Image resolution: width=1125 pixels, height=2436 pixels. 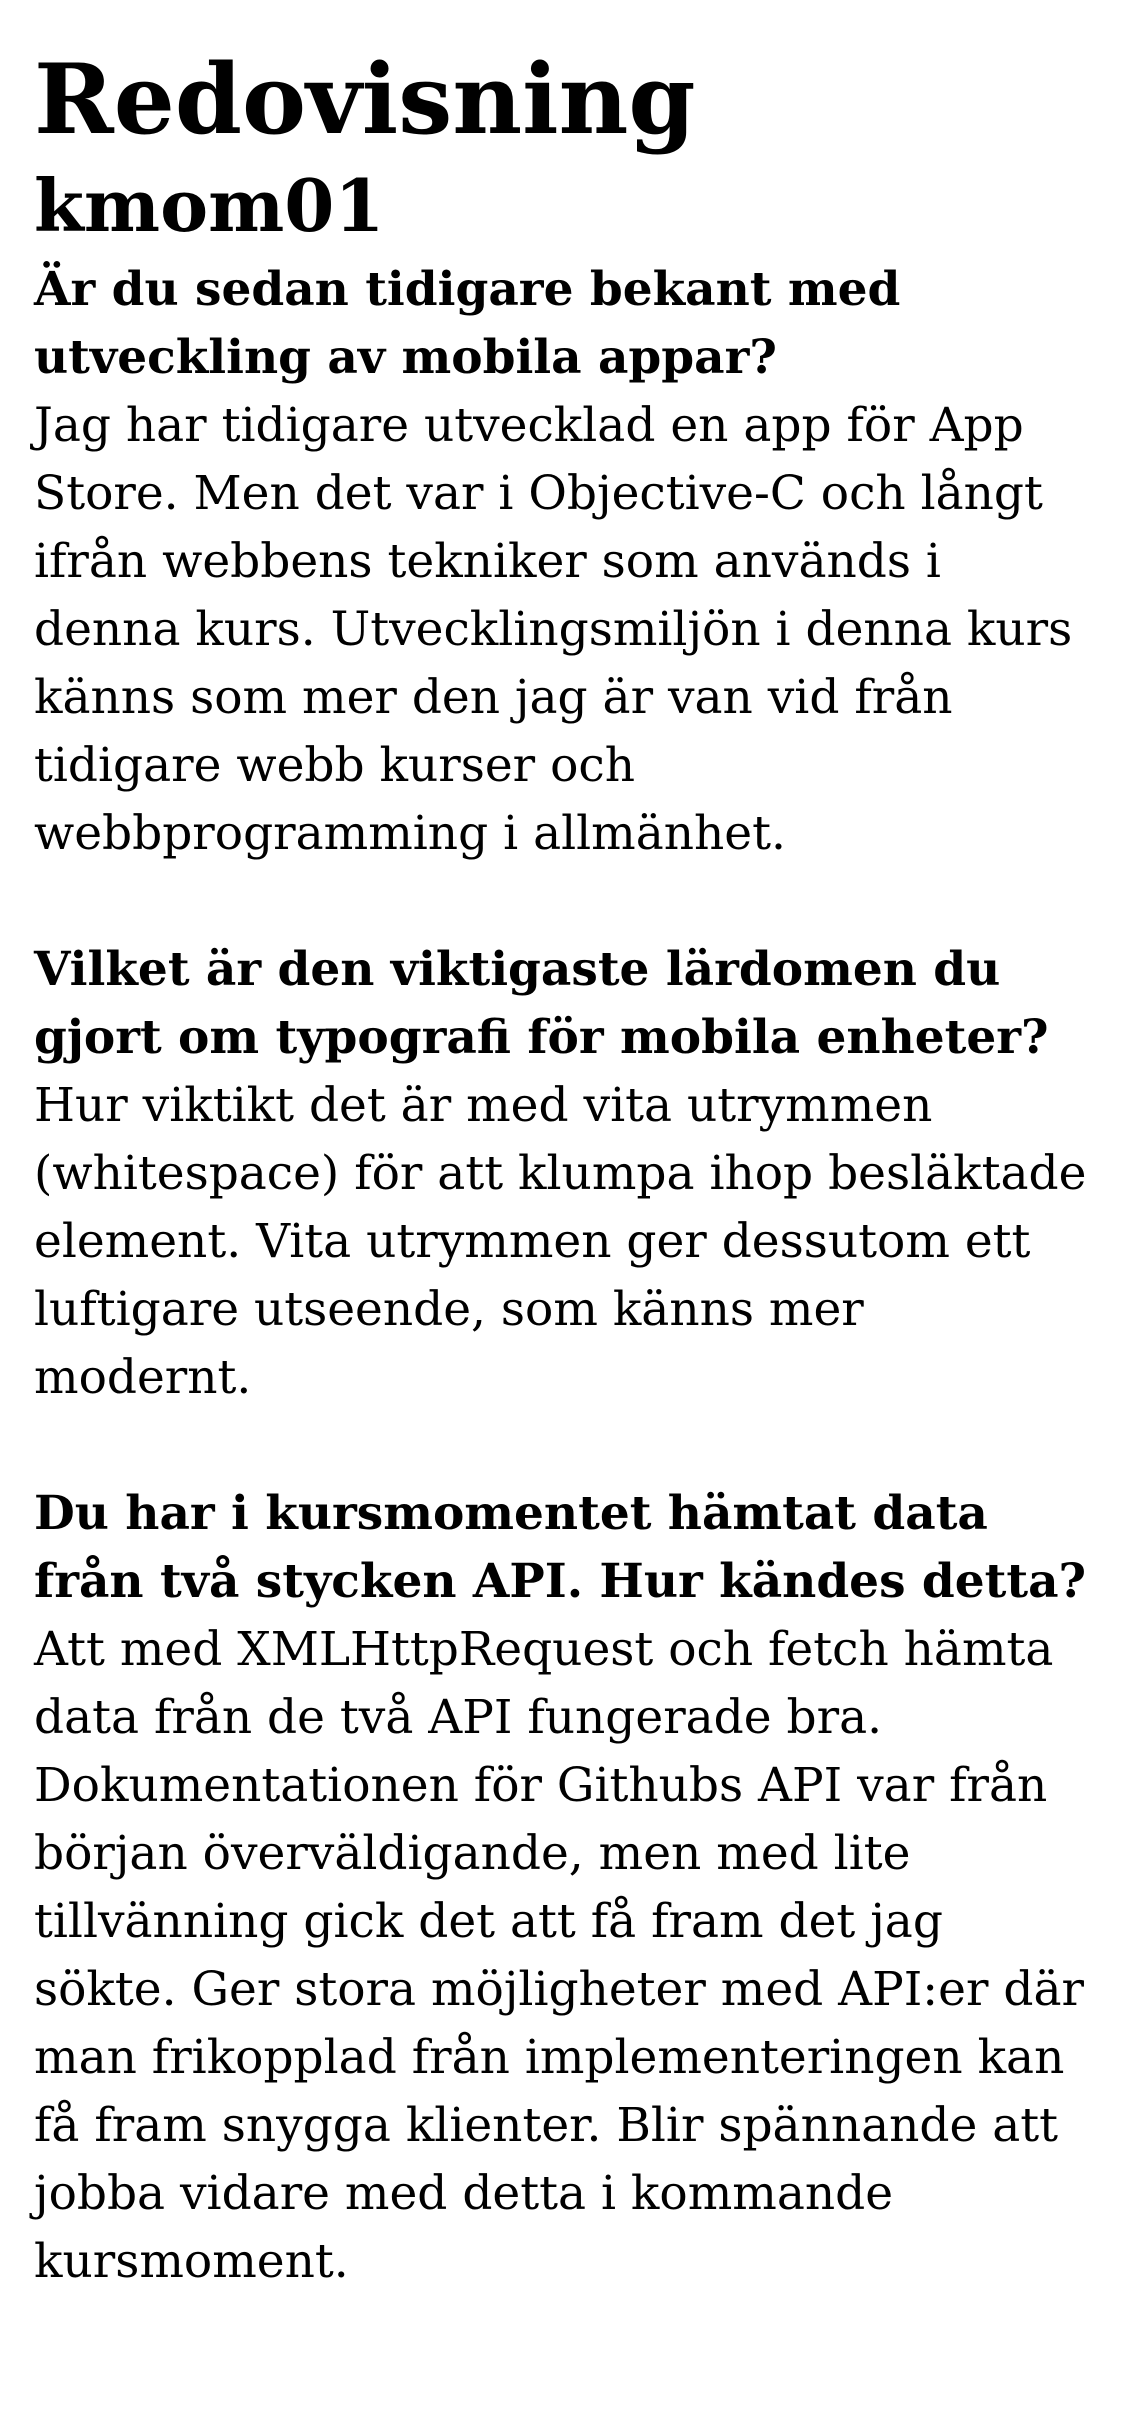 I want to click on page-subtitle: kmom01, so click(x=209, y=205).